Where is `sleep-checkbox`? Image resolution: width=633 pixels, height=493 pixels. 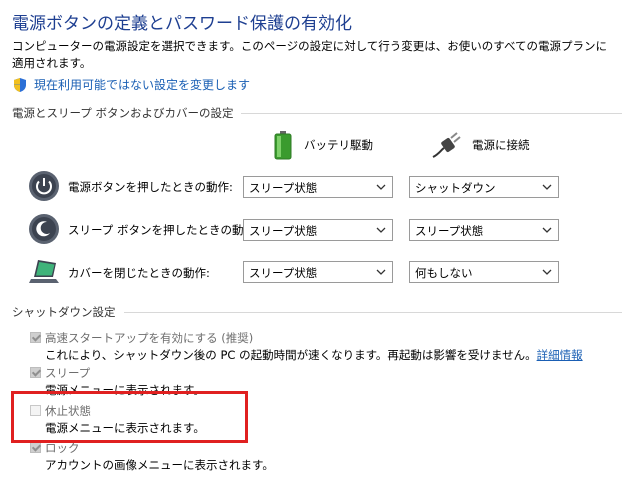
sleep-checkbox is located at coordinates (35, 372).